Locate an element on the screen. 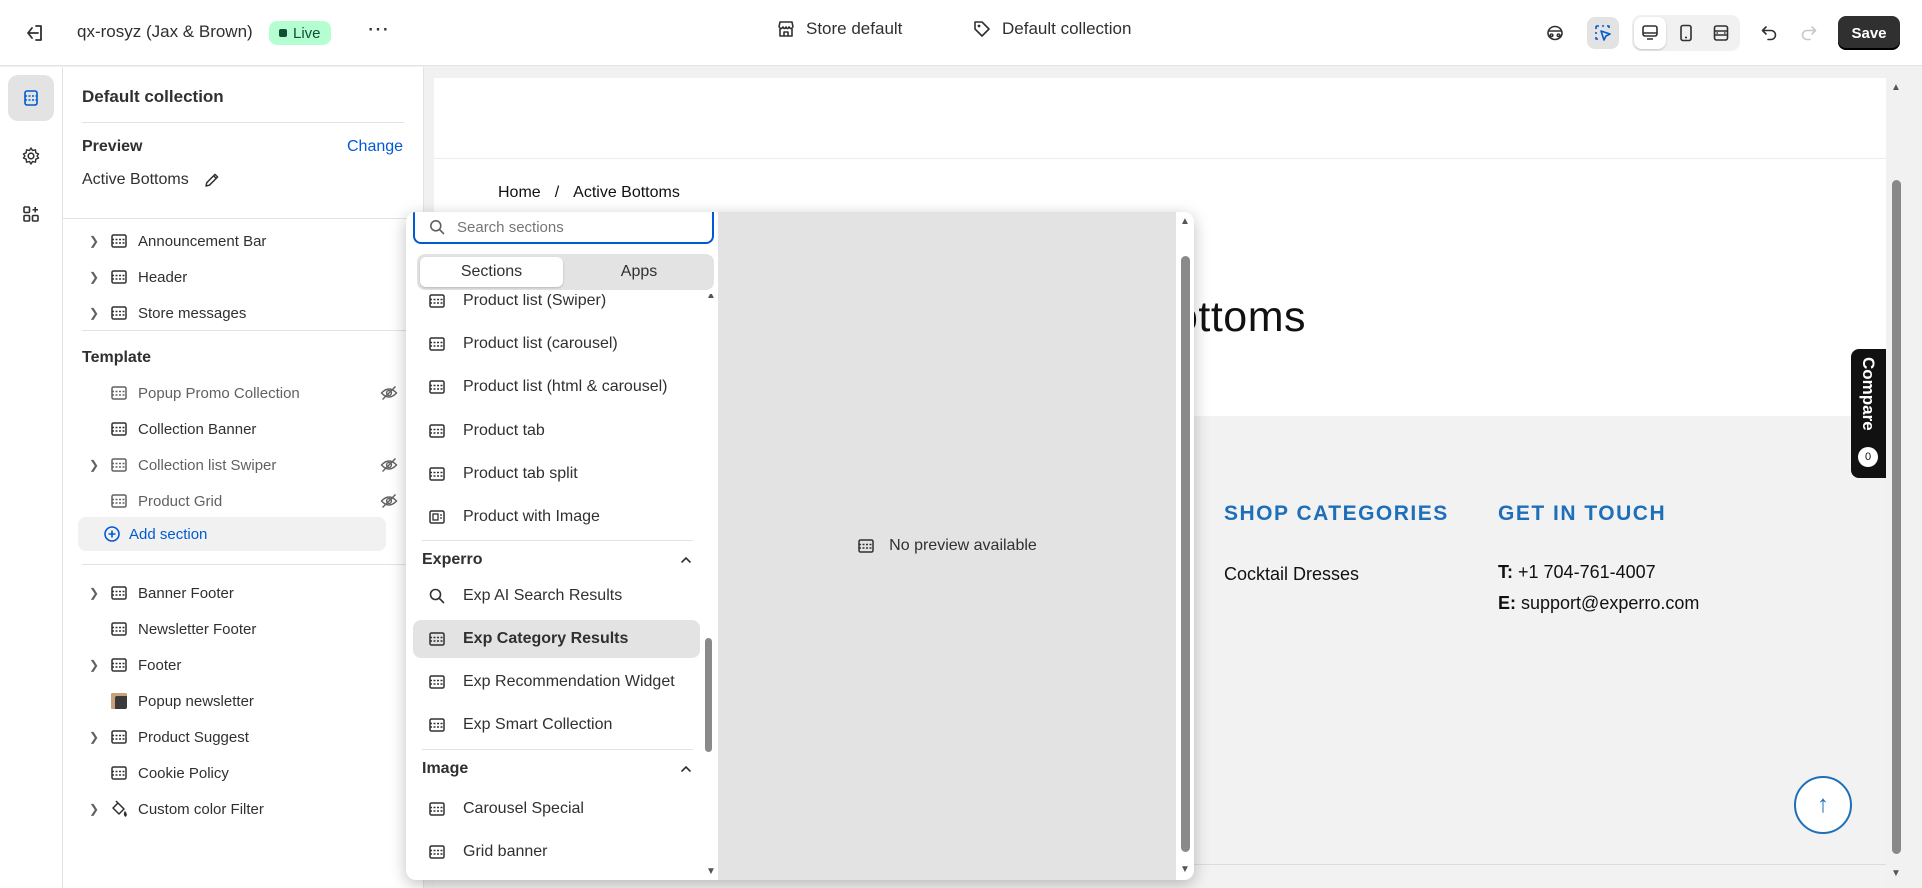 Image resolution: width=1922 pixels, height=888 pixels. tree-item-popup-newsletter: Popup newsletter is located at coordinates (243, 701).